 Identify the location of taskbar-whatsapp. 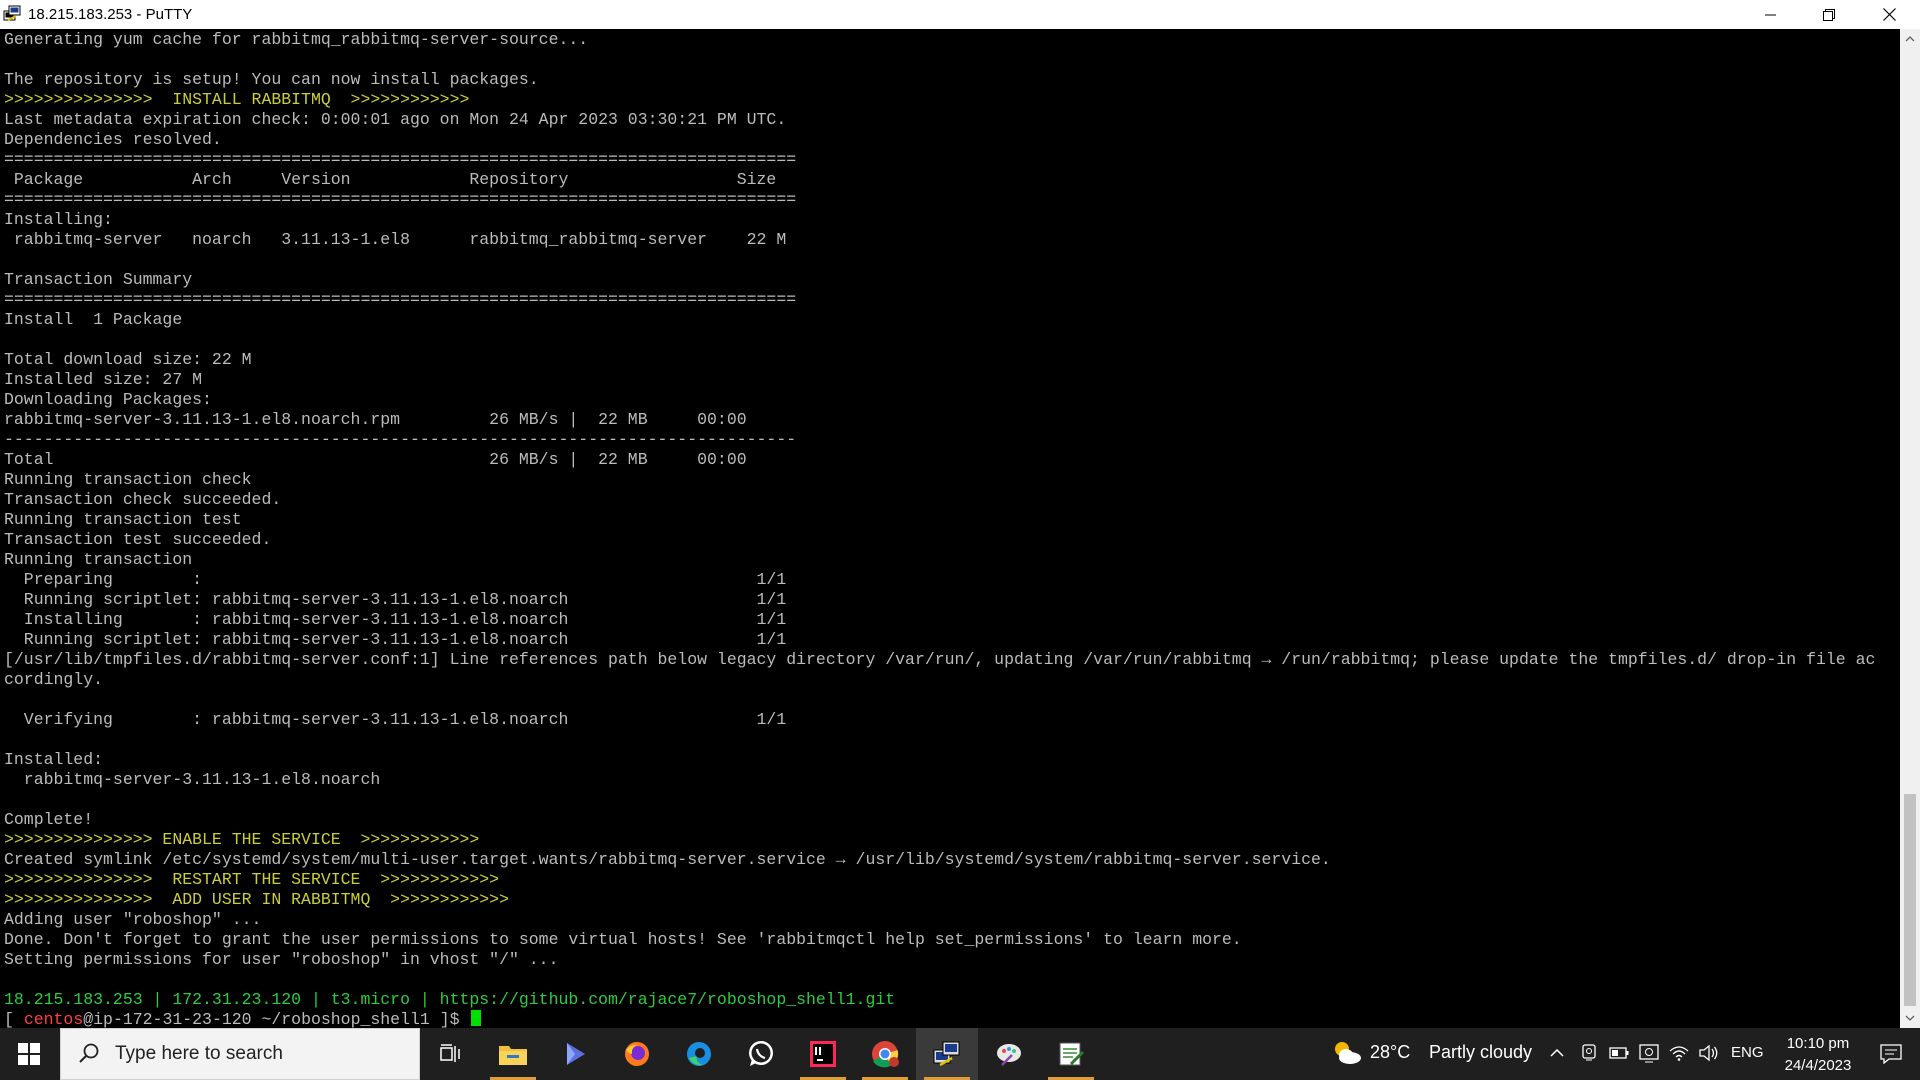
(761, 1054).